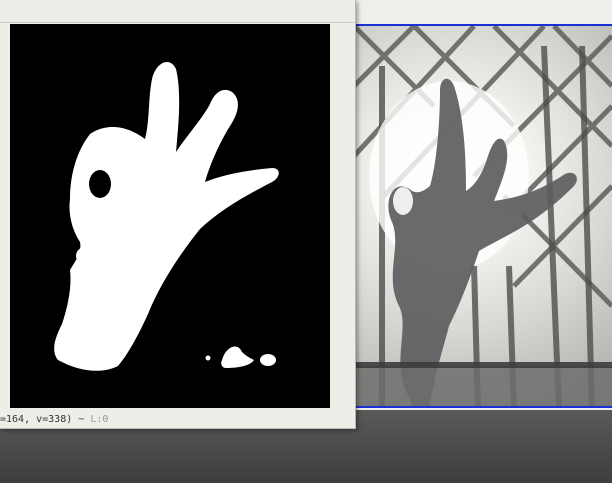 This screenshot has width=612, height=483. Describe the element at coordinates (45, 419) in the screenshot. I see `status-coordinates: =164, v=338) ~` at that location.